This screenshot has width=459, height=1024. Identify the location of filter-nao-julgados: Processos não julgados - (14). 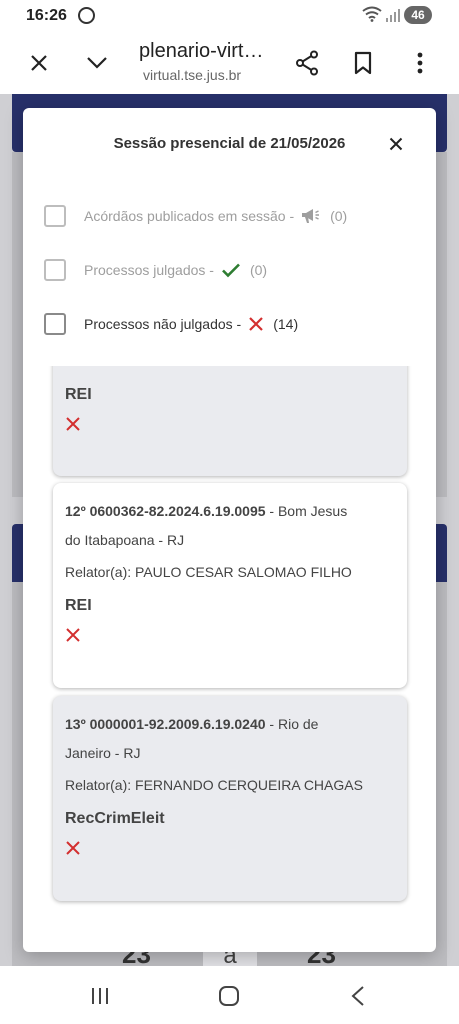
(171, 324).